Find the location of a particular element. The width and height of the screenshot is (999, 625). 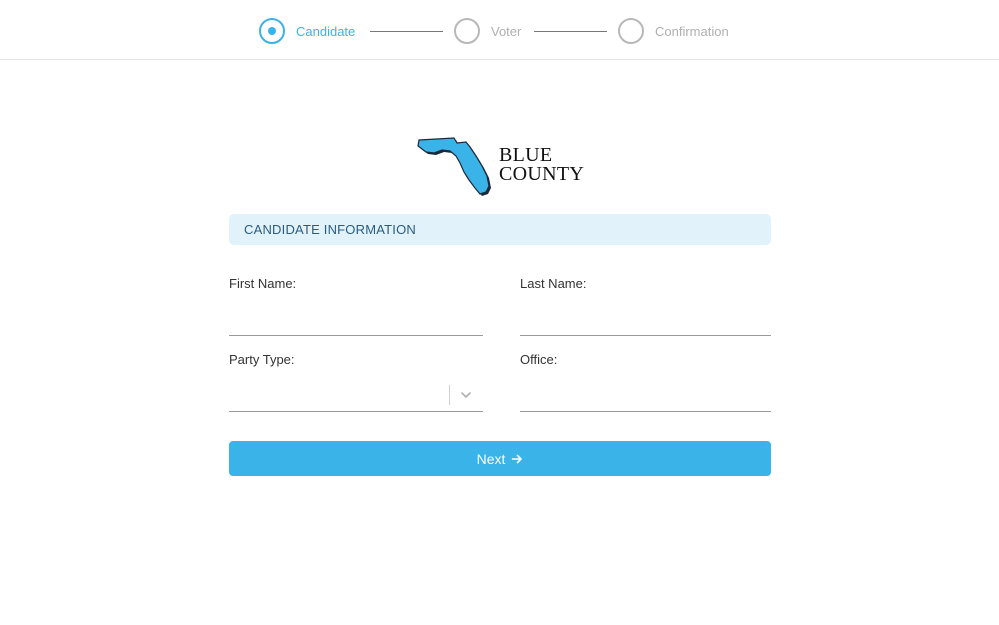

step-label-voter: Voter is located at coordinates (506, 31).